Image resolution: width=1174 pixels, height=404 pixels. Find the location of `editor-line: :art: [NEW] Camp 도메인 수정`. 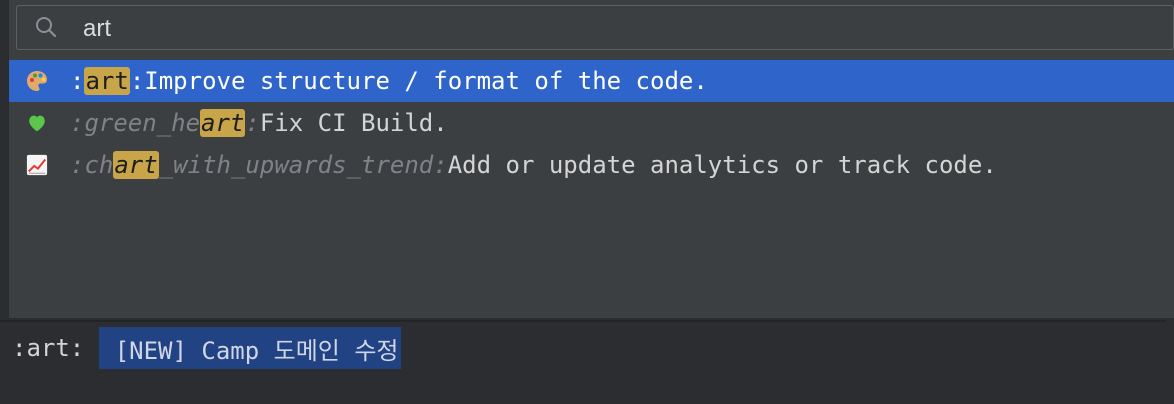

editor-line: :art: [NEW] Camp 도메인 수정 is located at coordinates (206, 348).